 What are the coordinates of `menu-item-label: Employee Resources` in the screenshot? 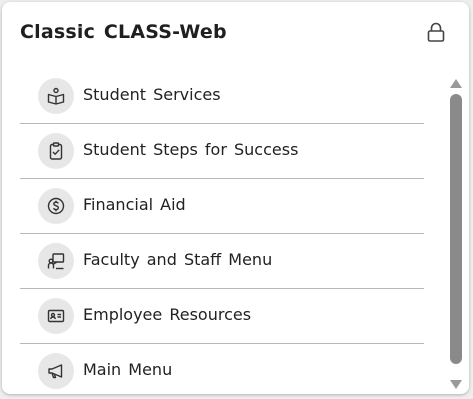 It's located at (167, 314).